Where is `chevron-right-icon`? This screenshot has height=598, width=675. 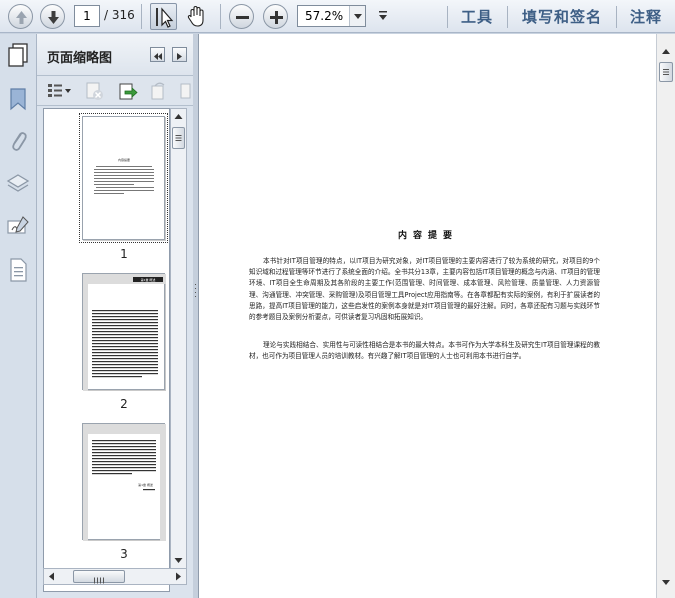 chevron-right-icon is located at coordinates (179, 56).